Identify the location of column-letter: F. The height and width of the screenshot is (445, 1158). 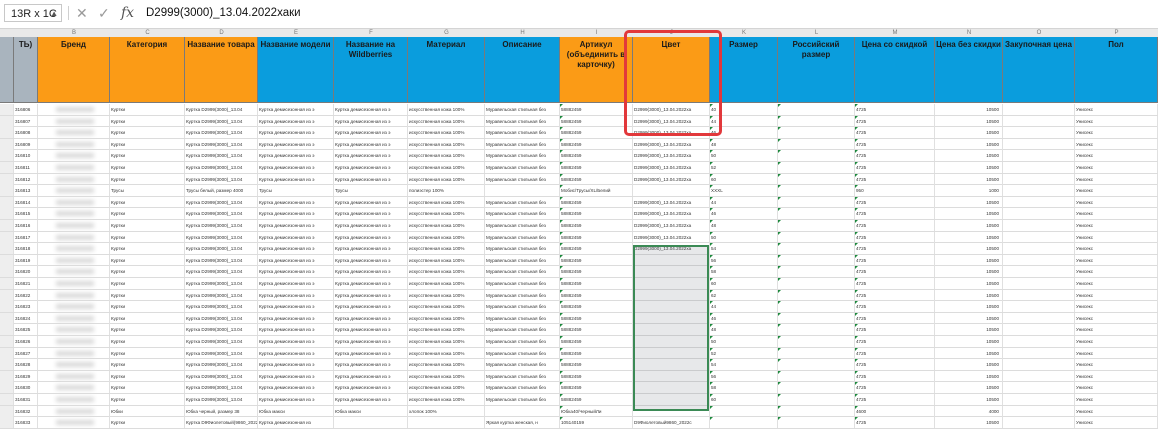
(371, 33).